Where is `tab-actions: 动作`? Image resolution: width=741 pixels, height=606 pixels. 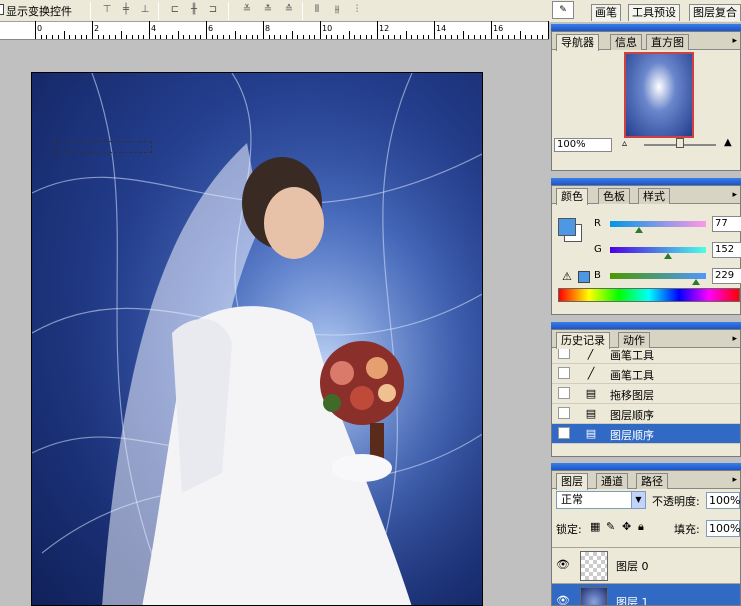 tab-actions: 动作 is located at coordinates (634, 340).